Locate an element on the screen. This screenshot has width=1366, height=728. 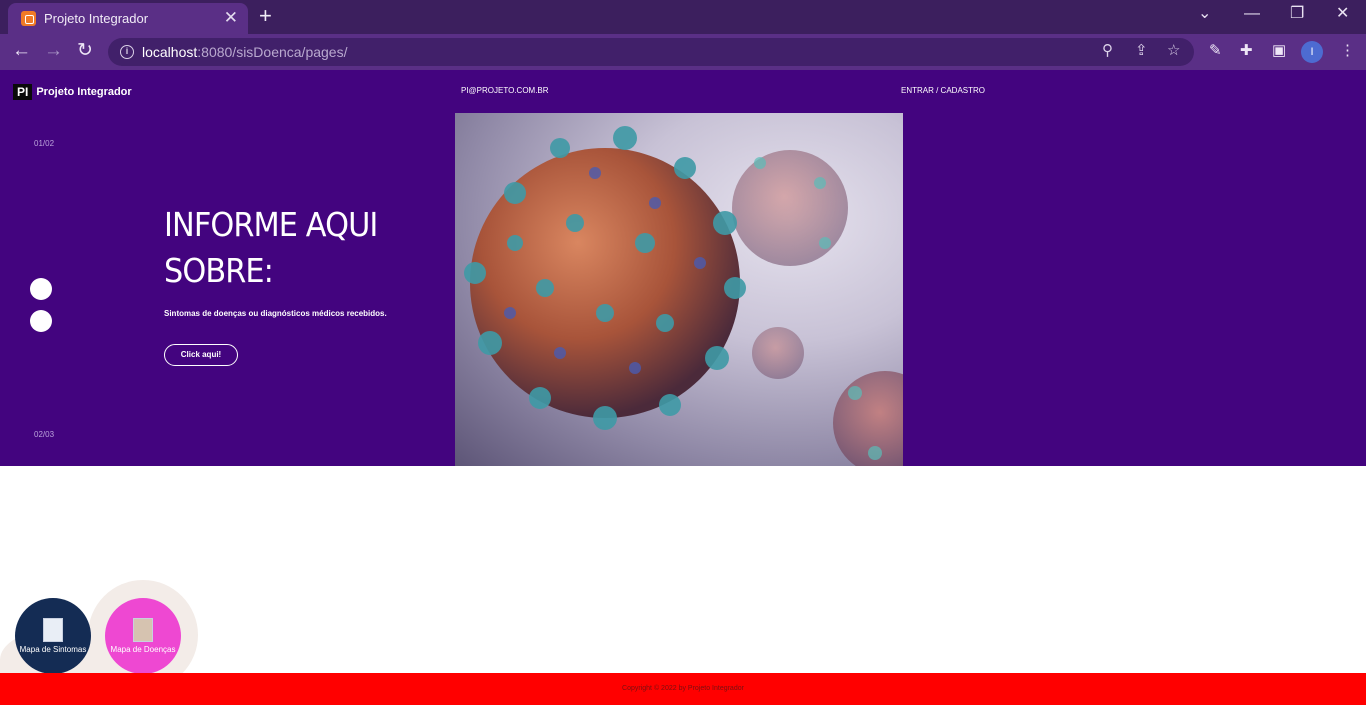
reload-icon: ↻ is located at coordinates (85, 51).